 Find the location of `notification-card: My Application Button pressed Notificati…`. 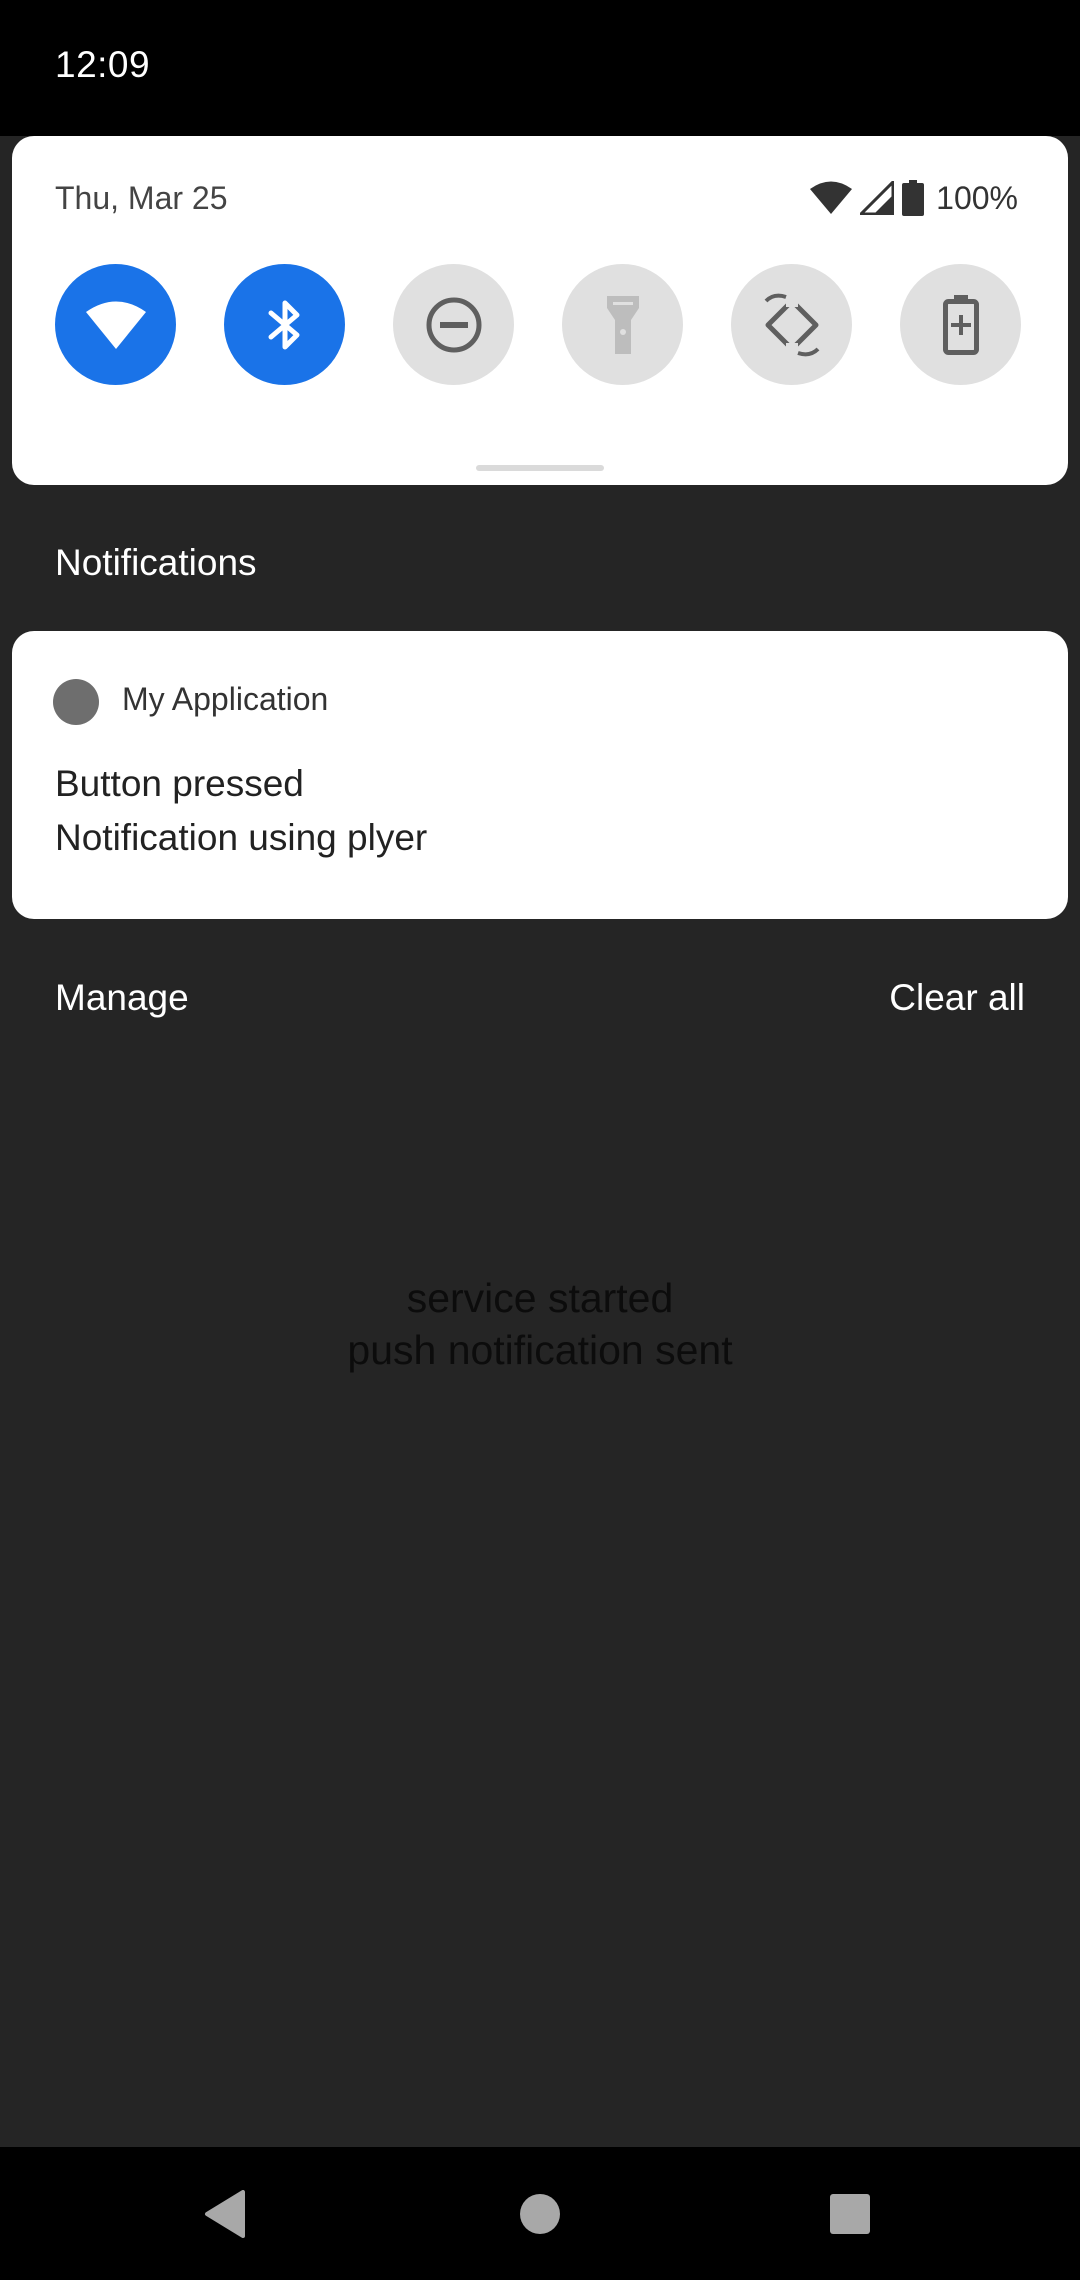

notification-card: My Application Button pressed Notificati… is located at coordinates (540, 775).